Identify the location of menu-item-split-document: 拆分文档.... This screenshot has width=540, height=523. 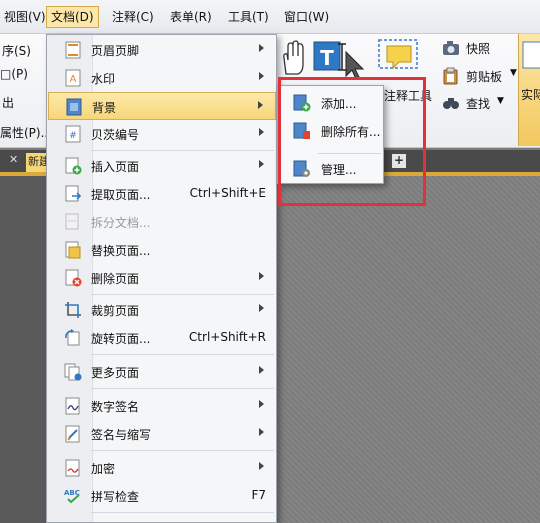
(162, 222).